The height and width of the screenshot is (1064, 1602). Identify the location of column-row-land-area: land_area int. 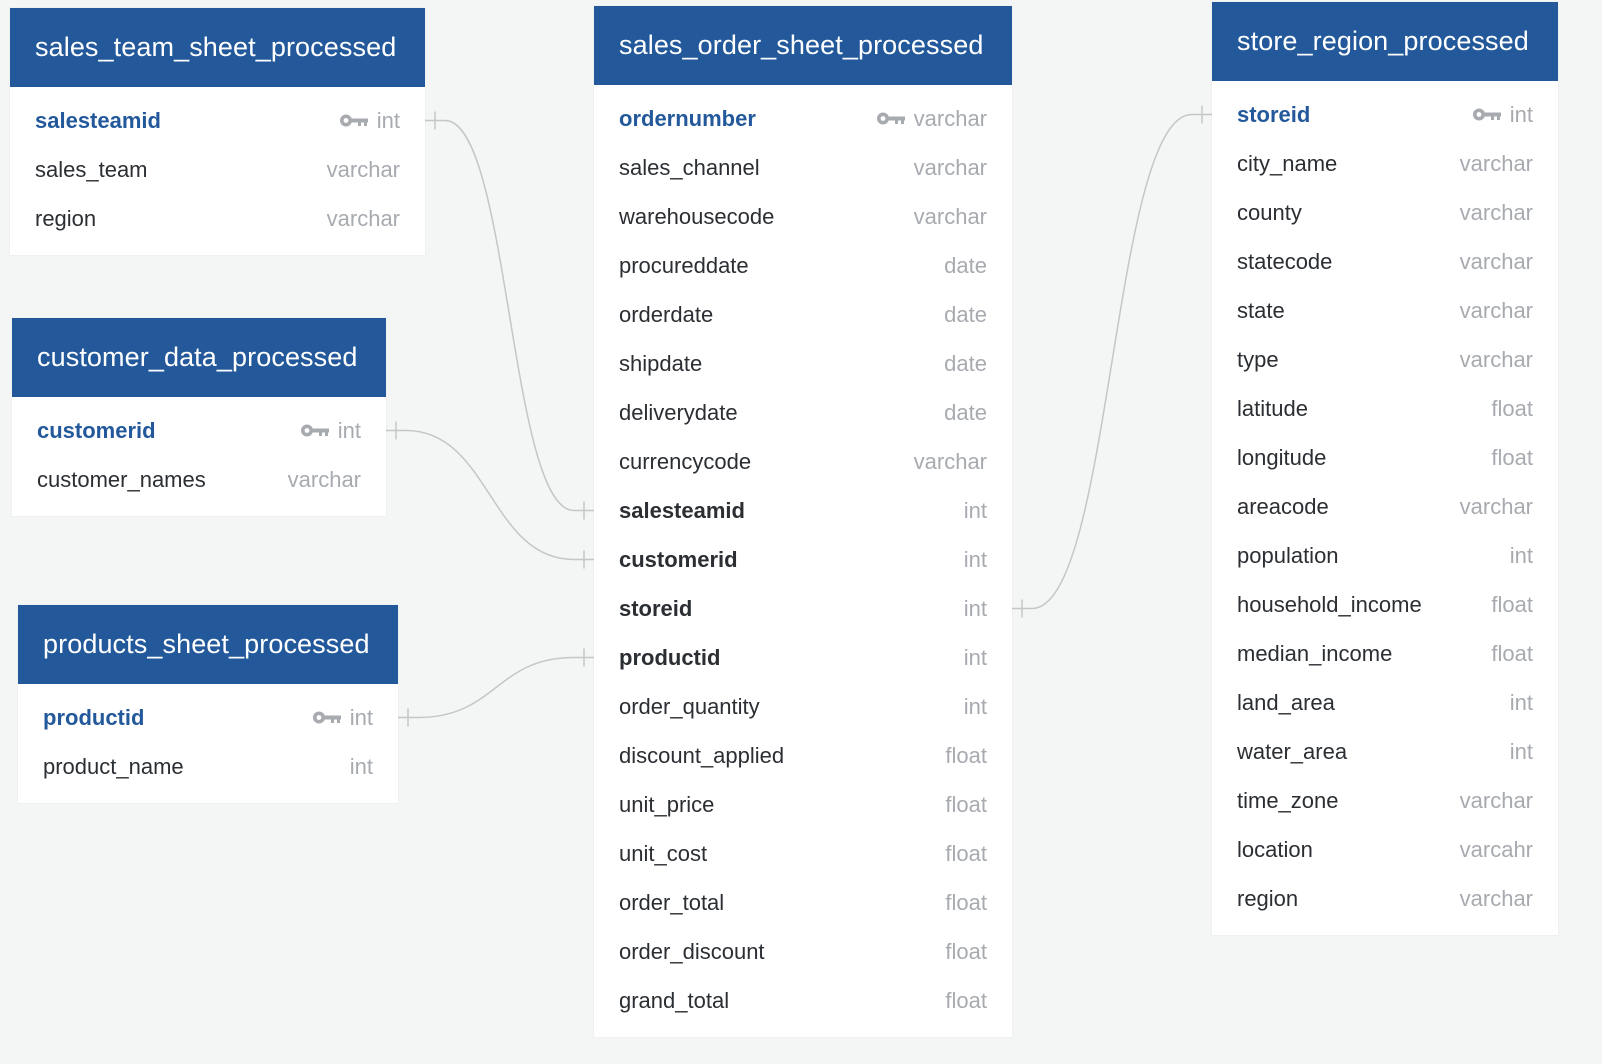
(1385, 702).